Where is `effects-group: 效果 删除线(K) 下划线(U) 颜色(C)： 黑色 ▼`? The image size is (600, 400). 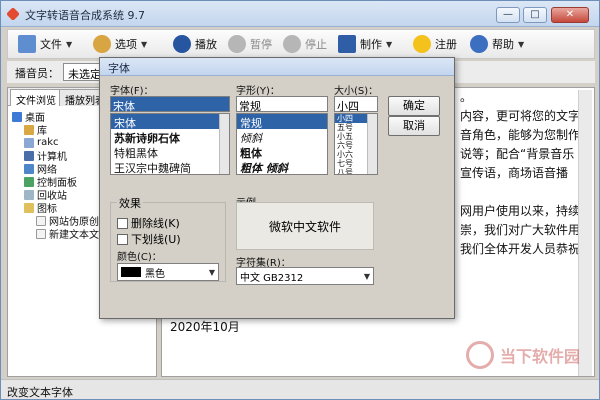 effects-group: 效果 删除线(K) 下划线(U) 颜色(C)： 黑色 ▼ is located at coordinates (168, 238).